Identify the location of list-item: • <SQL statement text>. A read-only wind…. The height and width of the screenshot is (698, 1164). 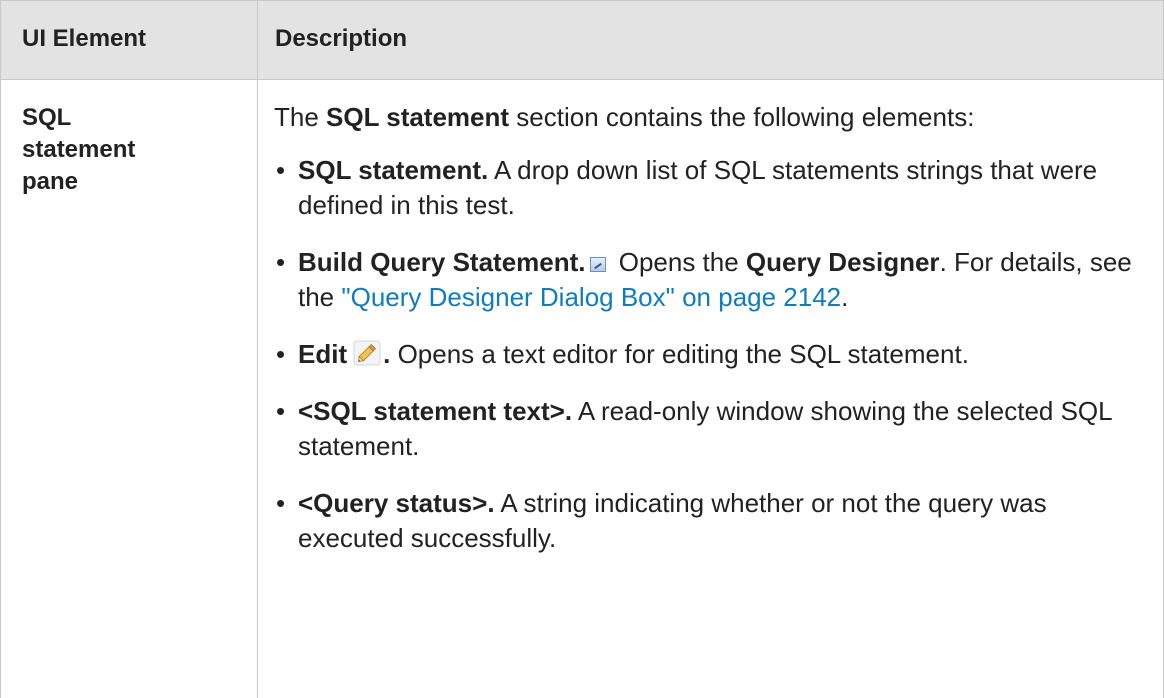
(714, 429).